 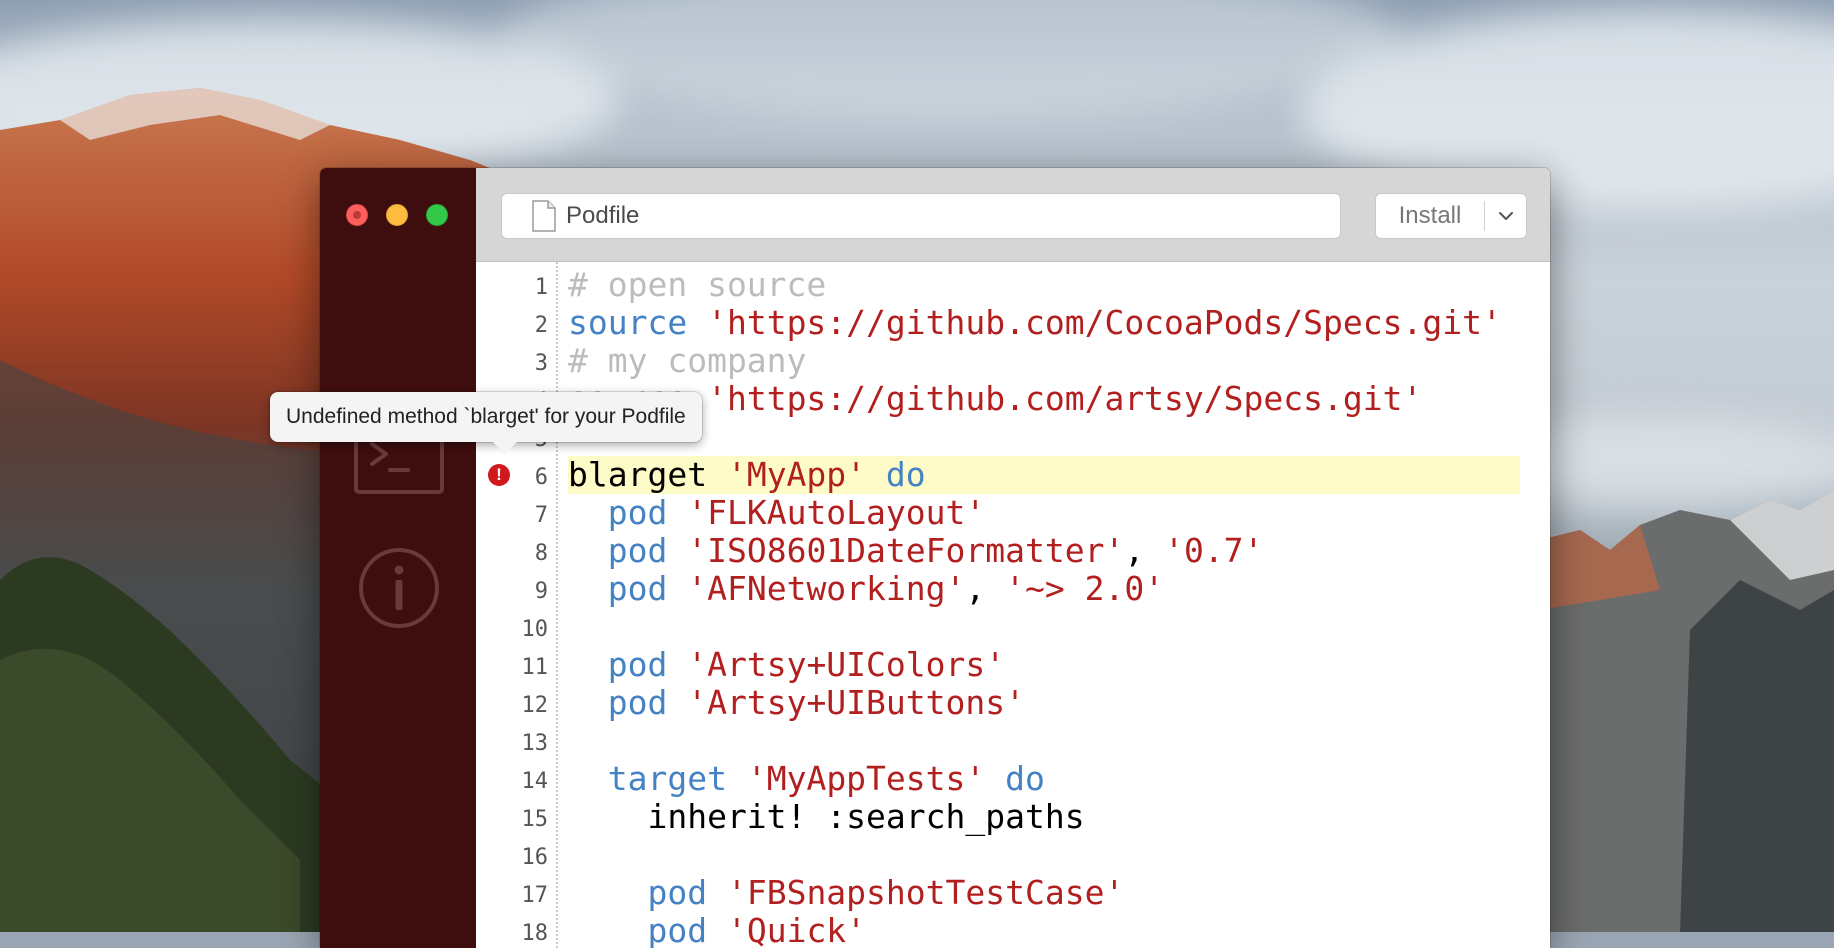 I want to click on code-token: 'FBSnapshotTestCase', so click(x=925, y=892).